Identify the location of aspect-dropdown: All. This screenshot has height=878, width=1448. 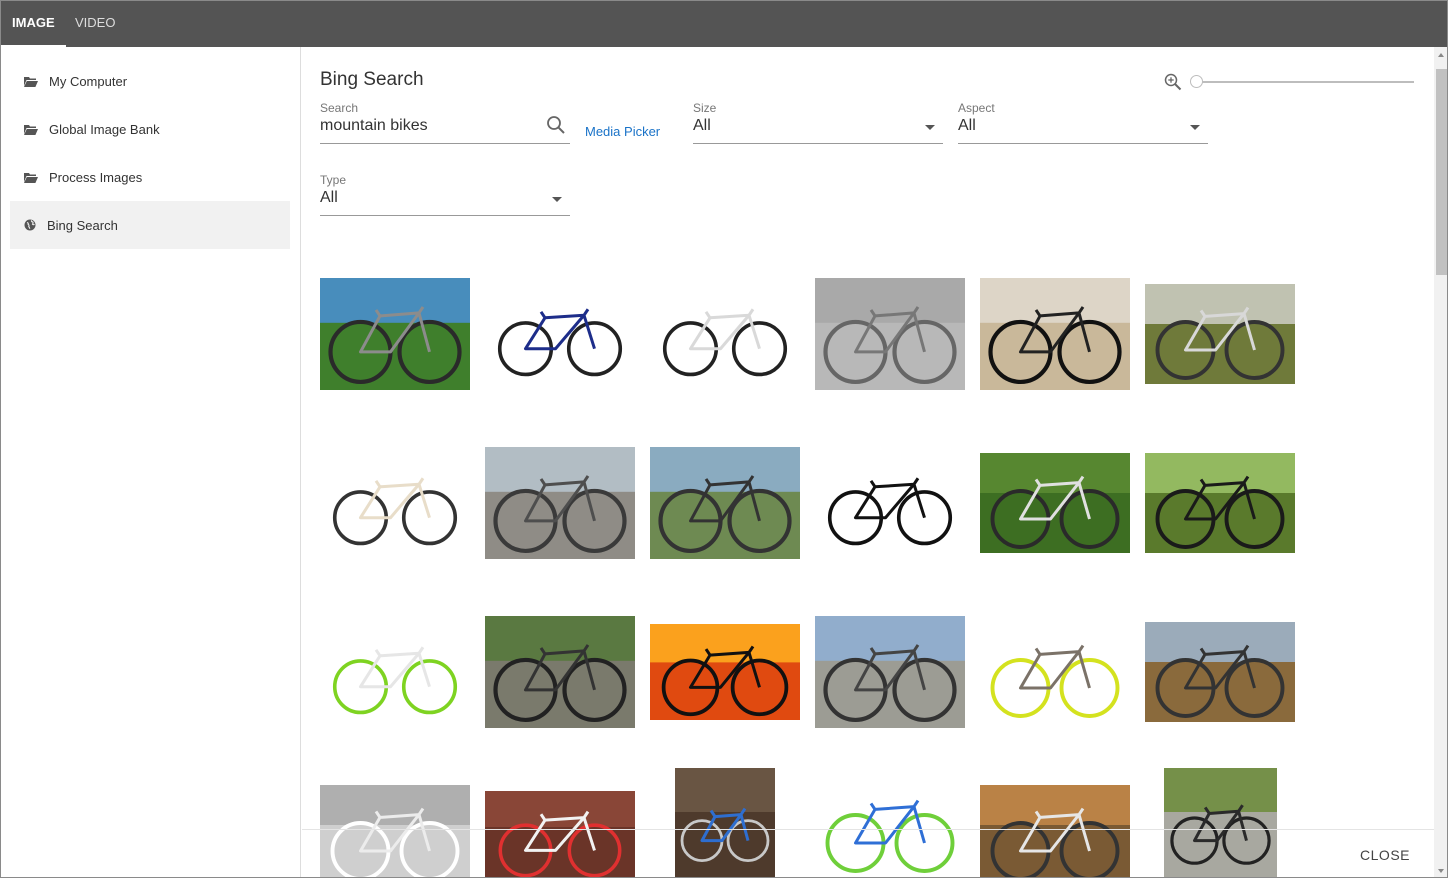
(1083, 129).